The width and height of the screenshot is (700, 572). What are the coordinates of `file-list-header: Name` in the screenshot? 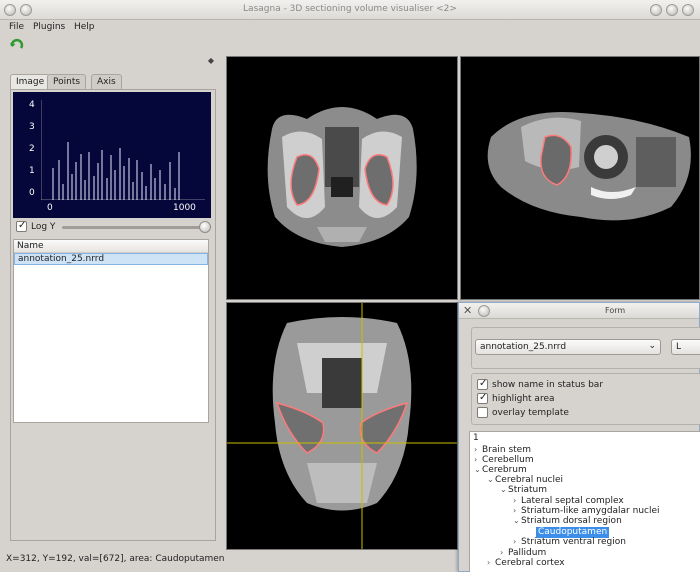 It's located at (111, 246).